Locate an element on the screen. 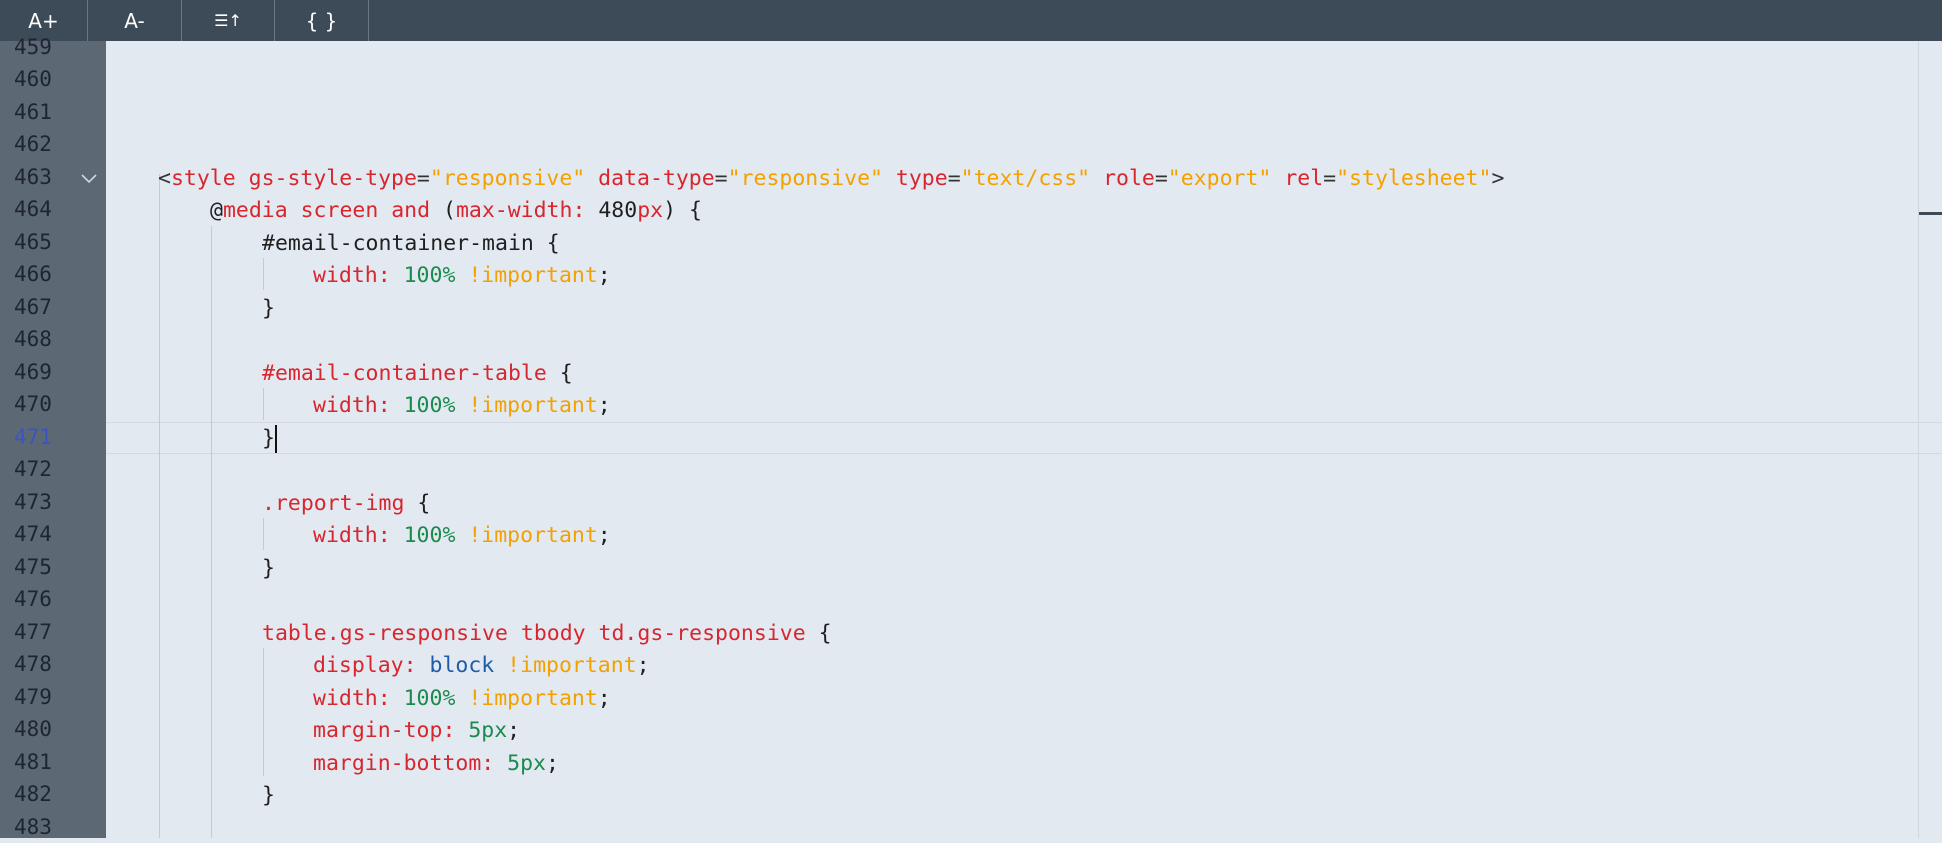  line-number: 465 is located at coordinates (33, 242).